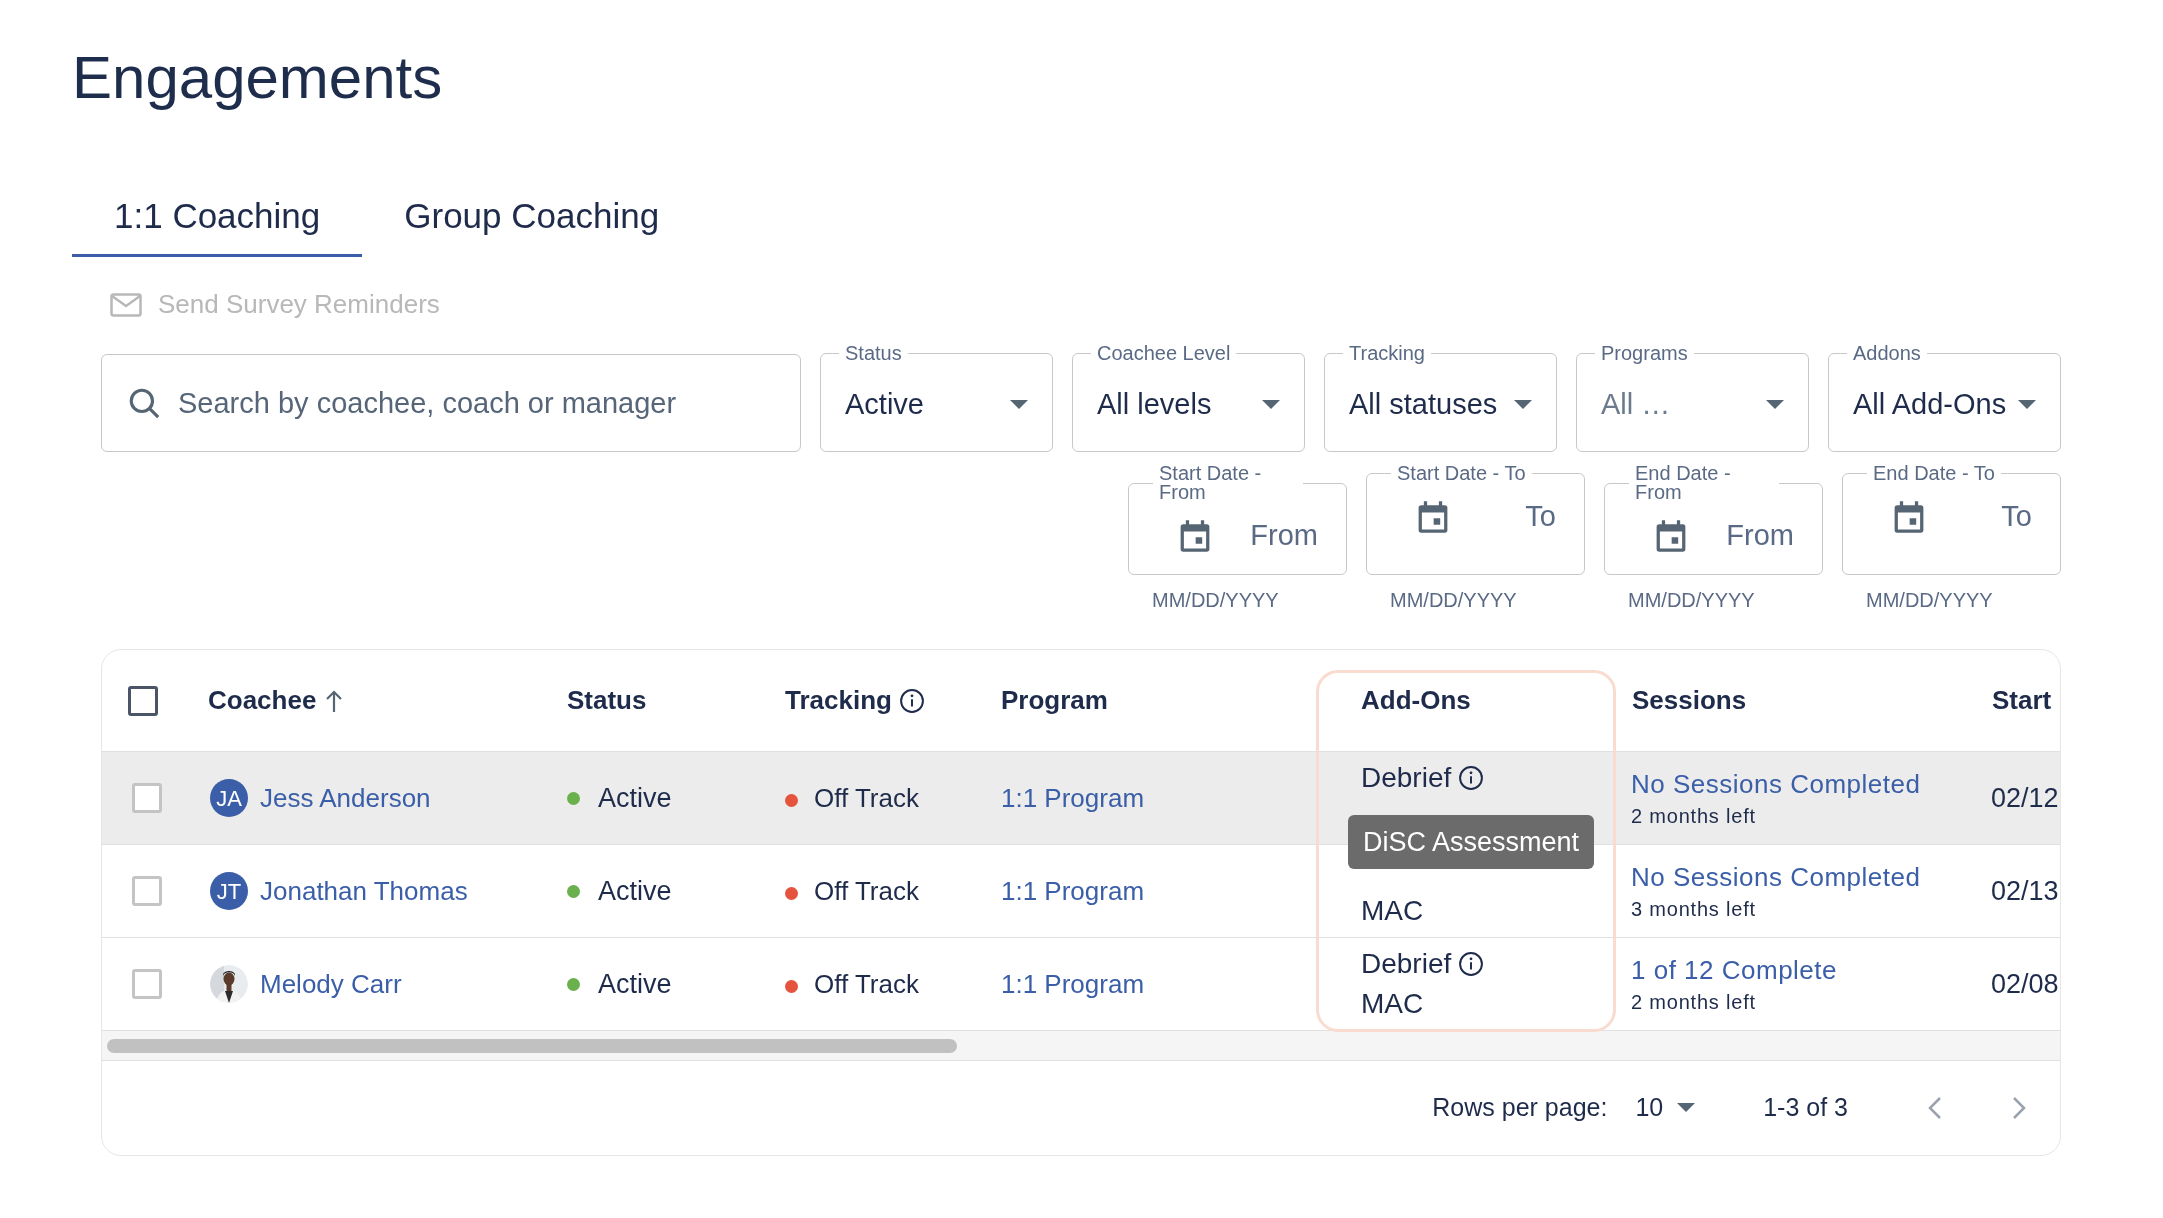 Image resolution: width=2163 pixels, height=1218 pixels. Describe the element at coordinates (1188, 397) in the screenshot. I see `filter-select: Coachee Level All levels` at that location.